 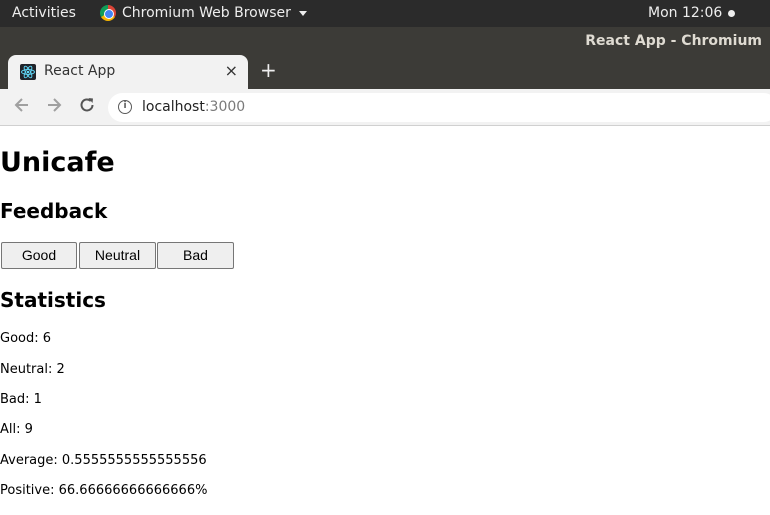 What do you see at coordinates (385, 72) in the screenshot?
I see `tab-strip: React App × +` at bounding box center [385, 72].